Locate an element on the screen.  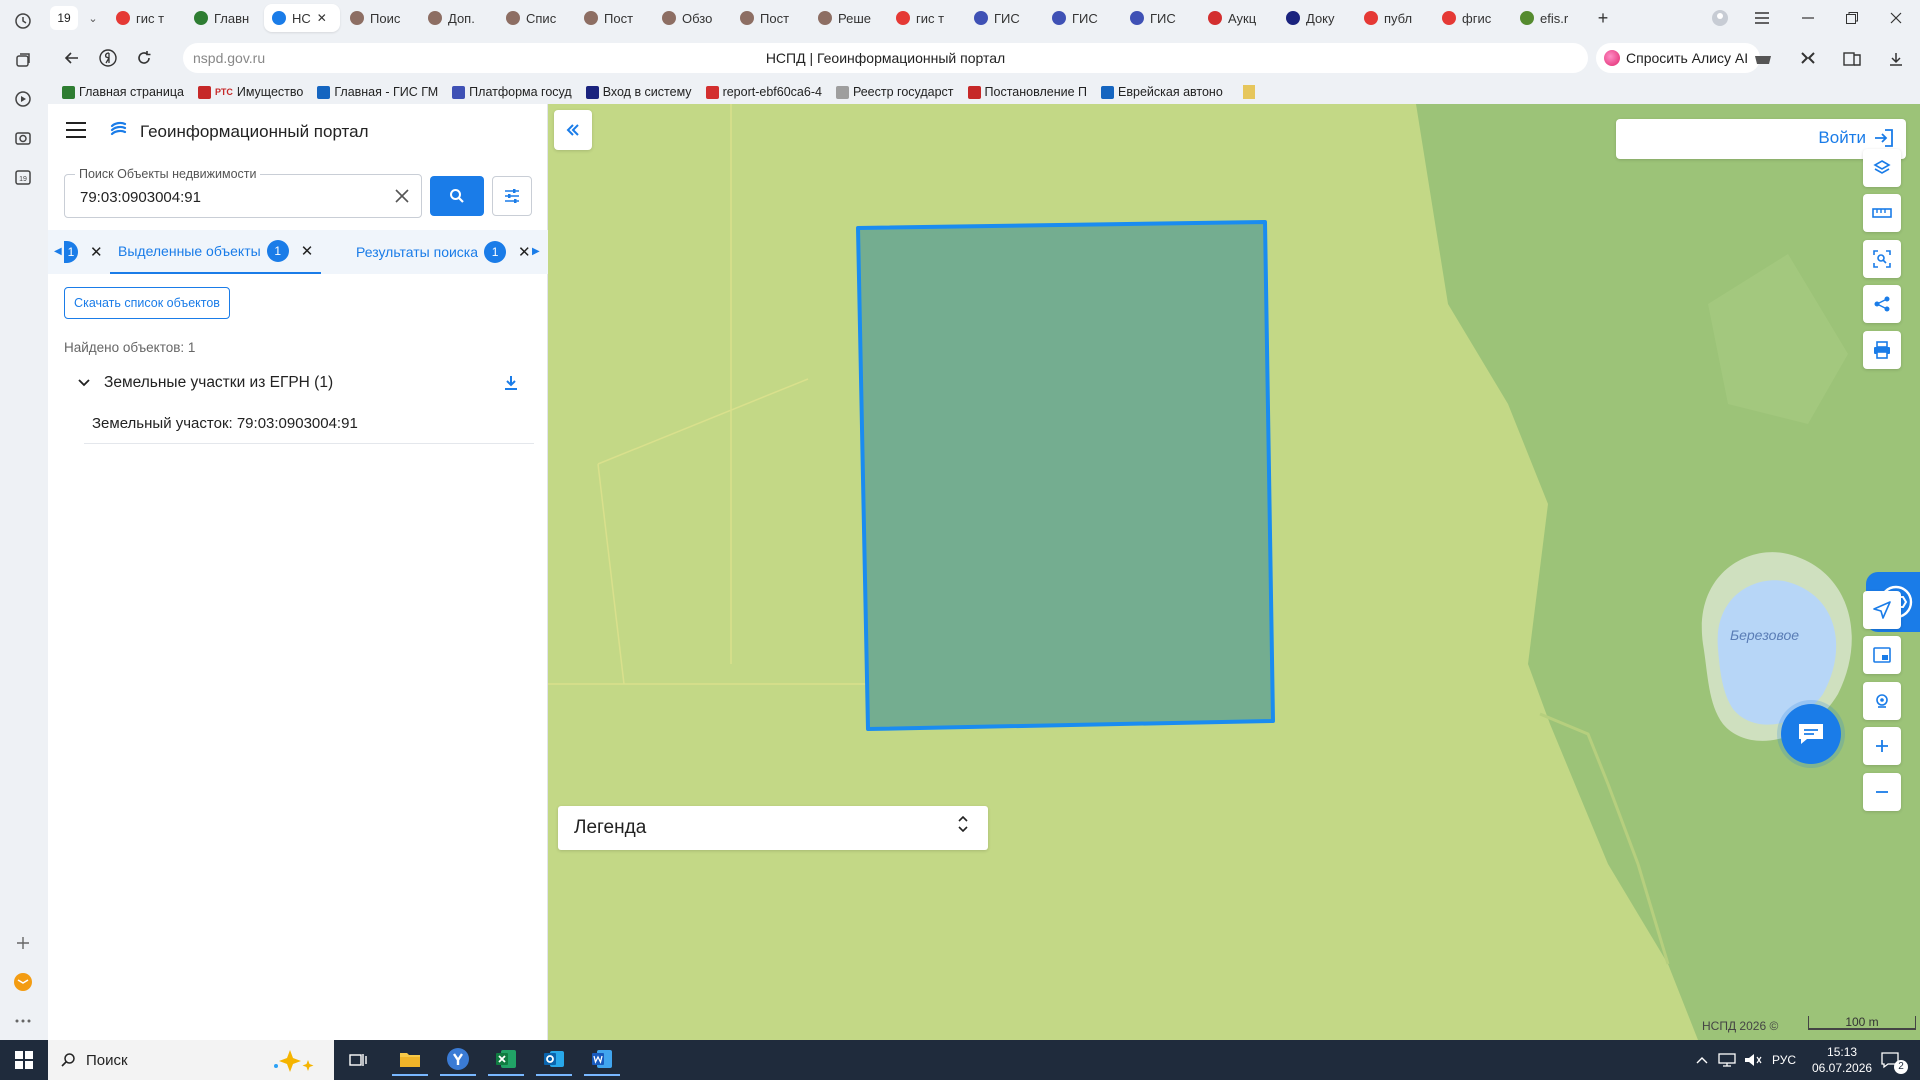
bookmark-item: Вход в систему is located at coordinates (643, 92).